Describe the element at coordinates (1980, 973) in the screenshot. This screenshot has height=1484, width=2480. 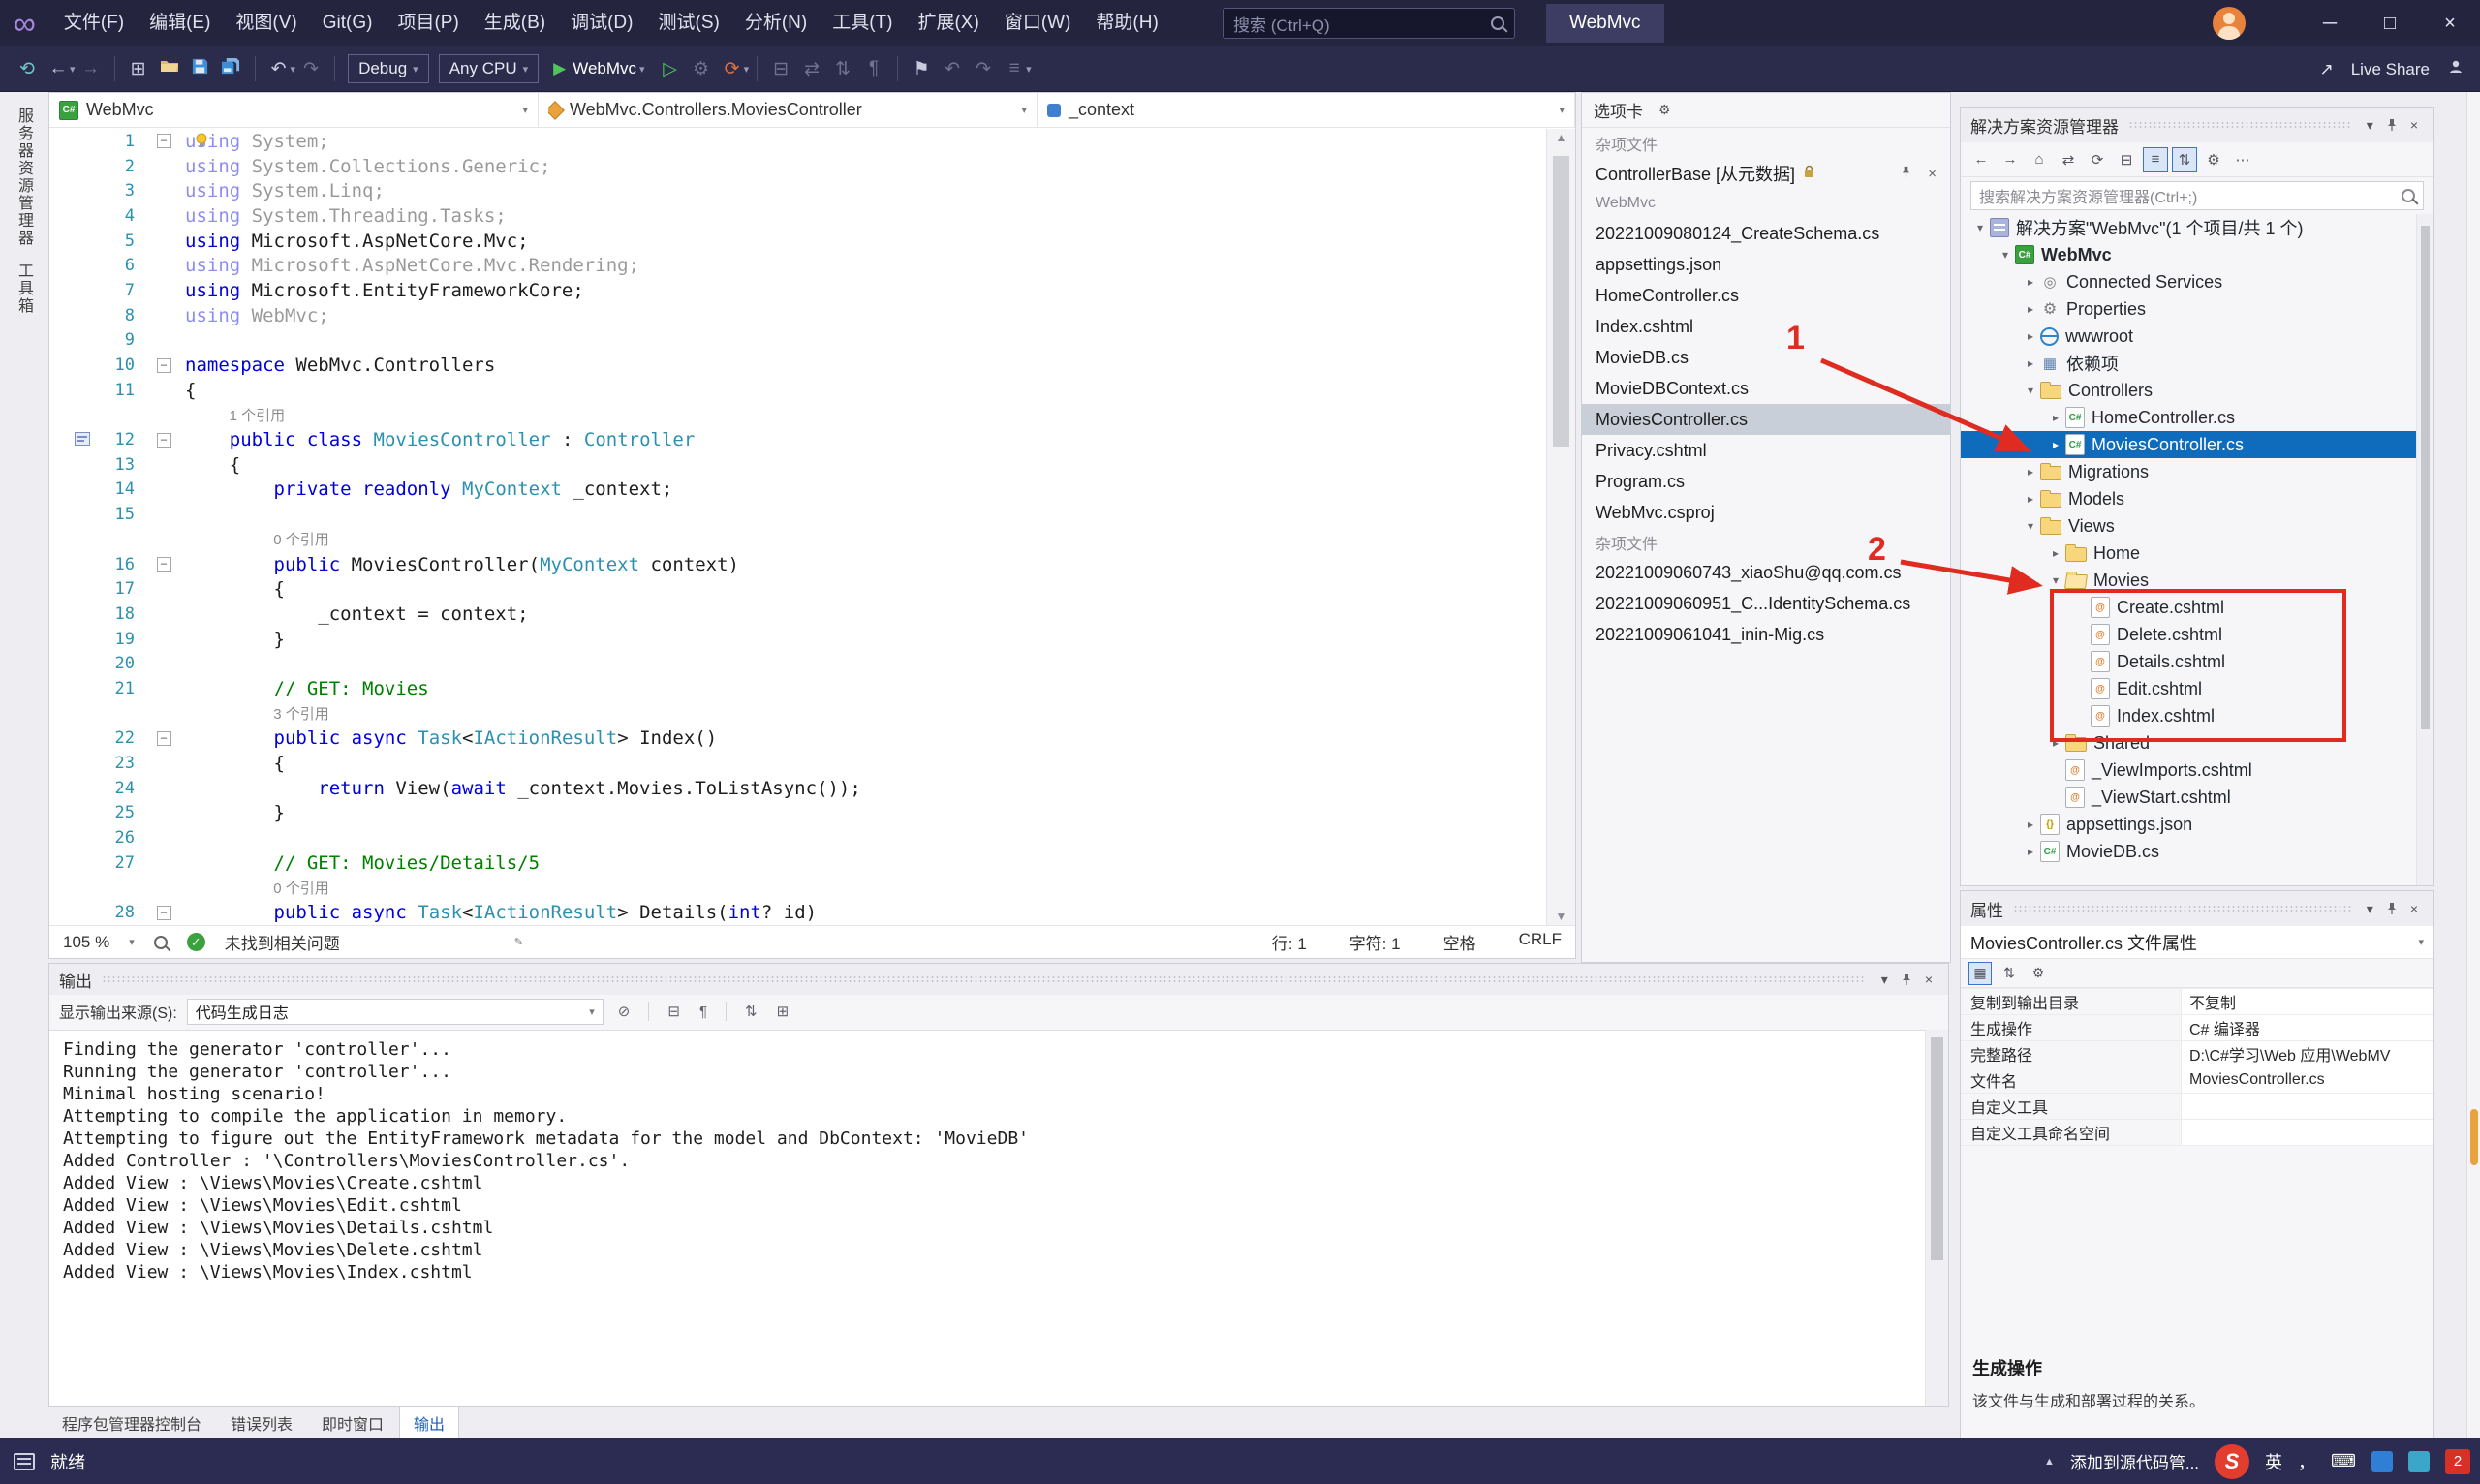
I see `categorized-toggle: ▦` at that location.